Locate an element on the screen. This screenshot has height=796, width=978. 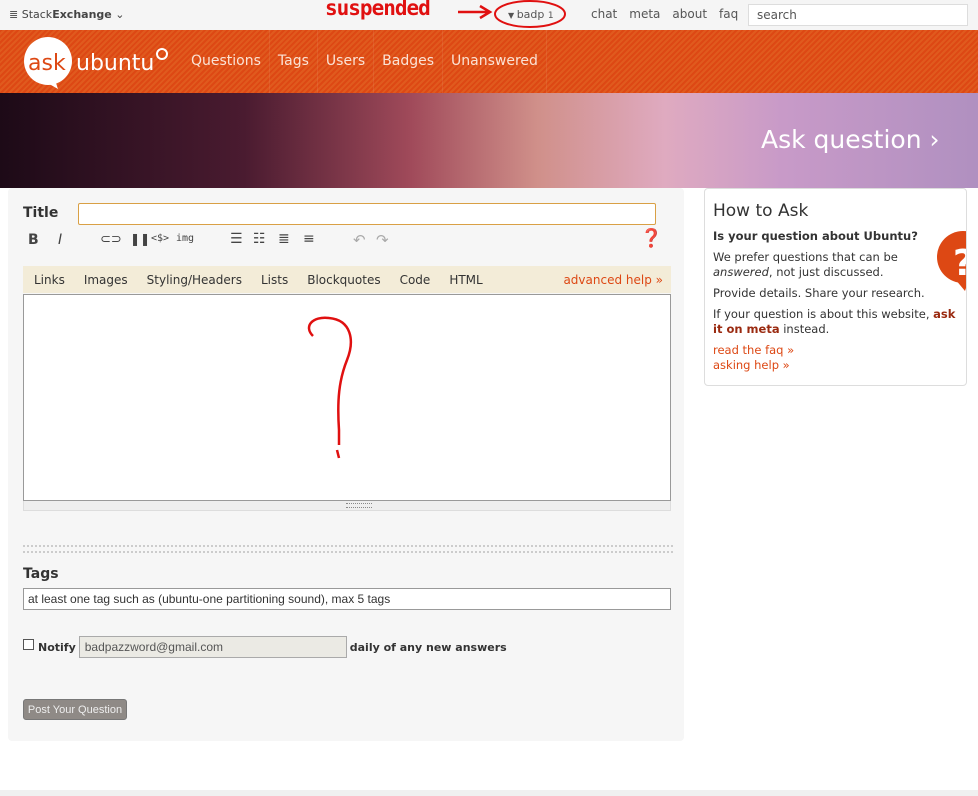
nav-tags: Tags is located at coordinates (294, 61).